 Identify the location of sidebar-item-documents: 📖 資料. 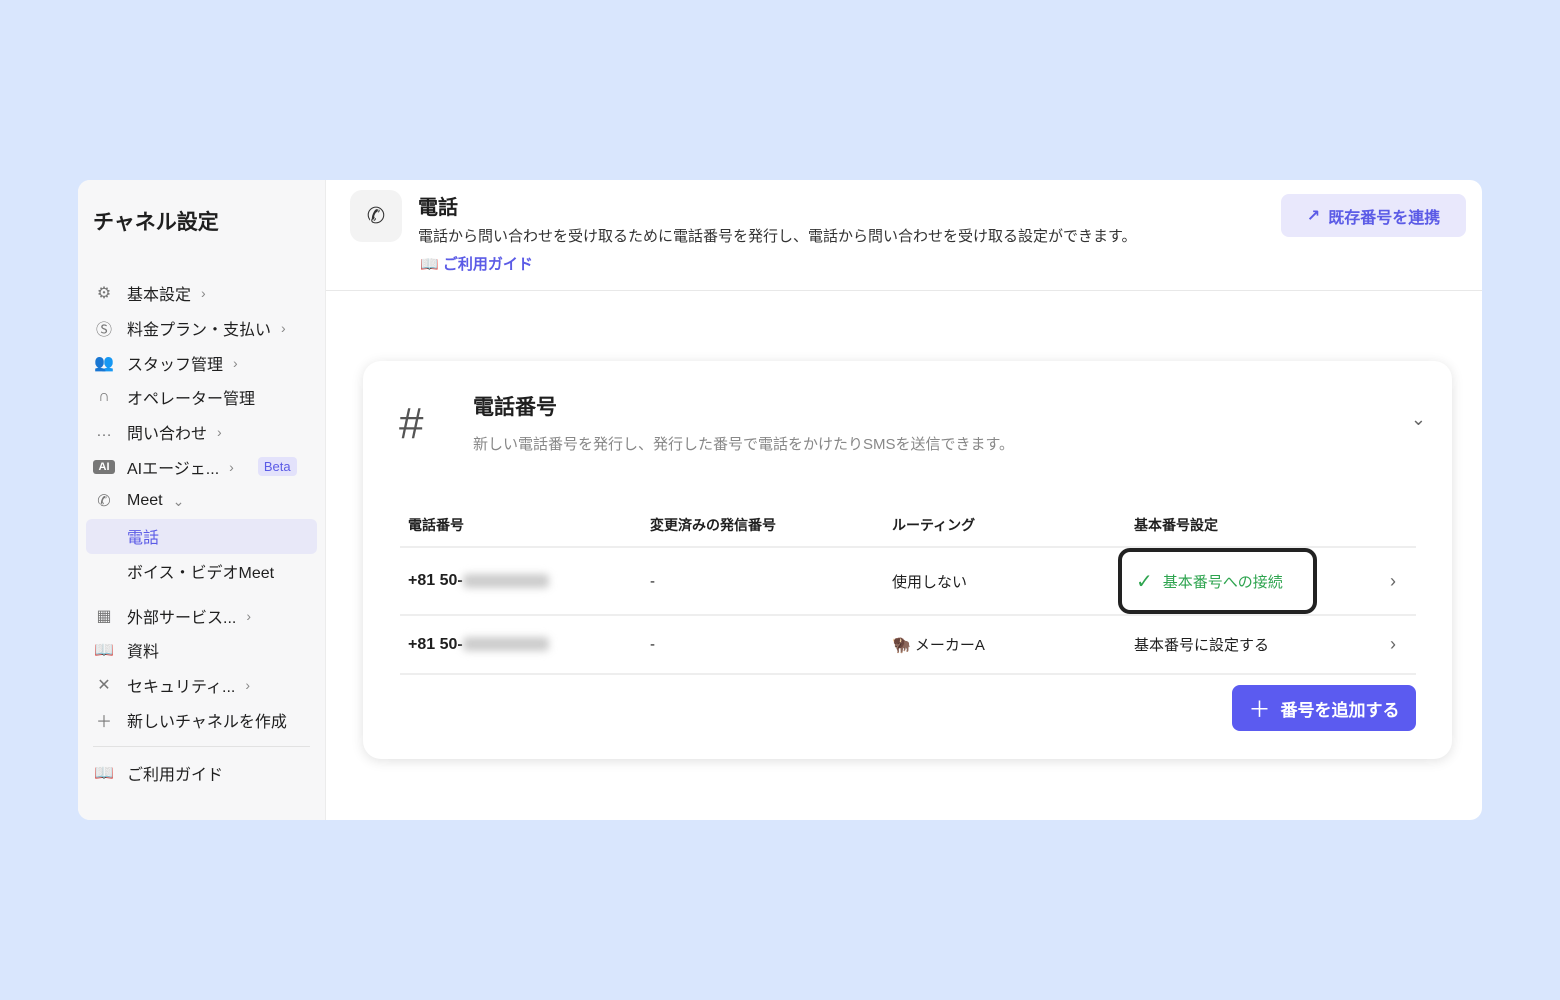
(201, 650).